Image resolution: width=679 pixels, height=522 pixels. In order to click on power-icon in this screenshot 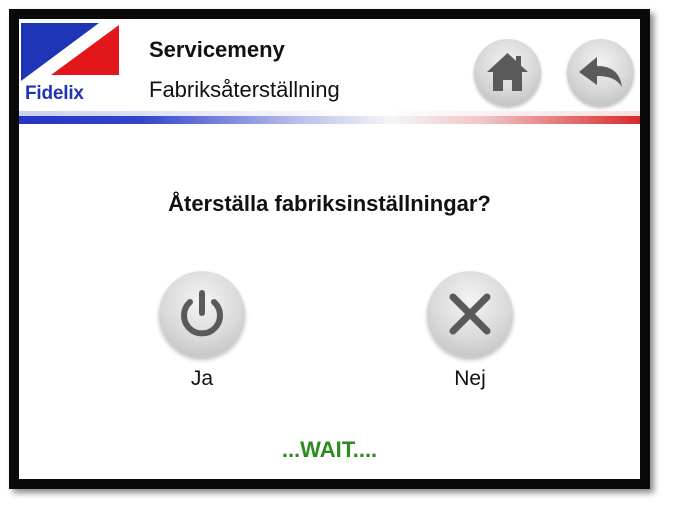, I will do `click(202, 313)`.